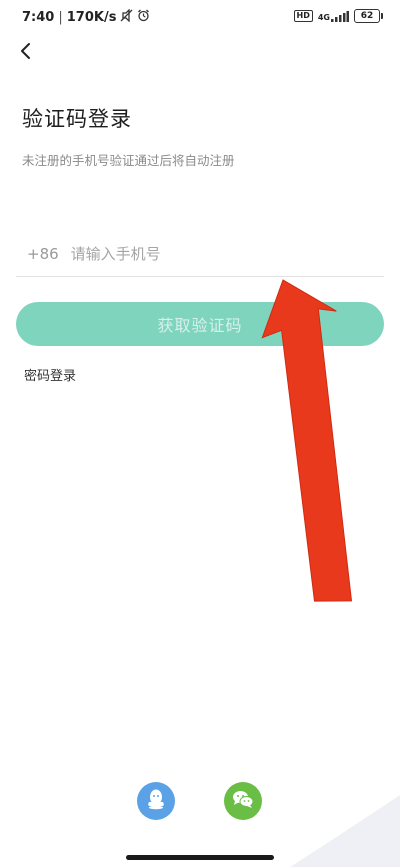 The height and width of the screenshot is (867, 400). I want to click on hd-badge: HD, so click(303, 16).